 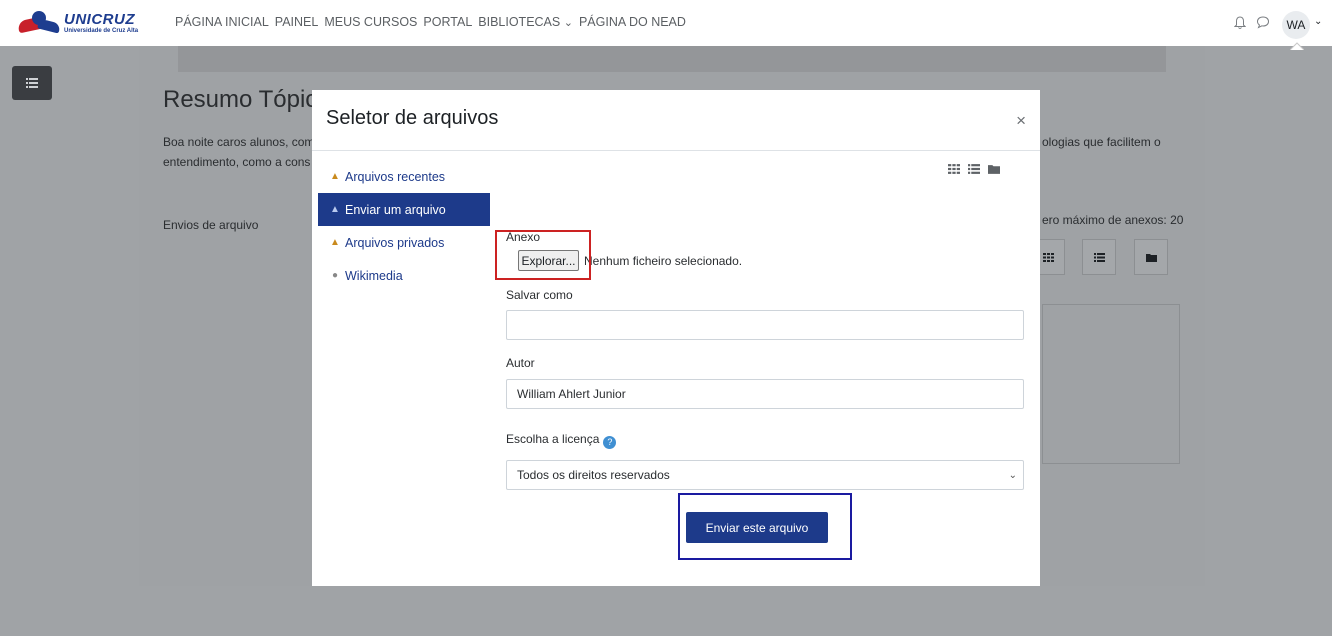 I want to click on folder-view-button, so click(x=1151, y=257).